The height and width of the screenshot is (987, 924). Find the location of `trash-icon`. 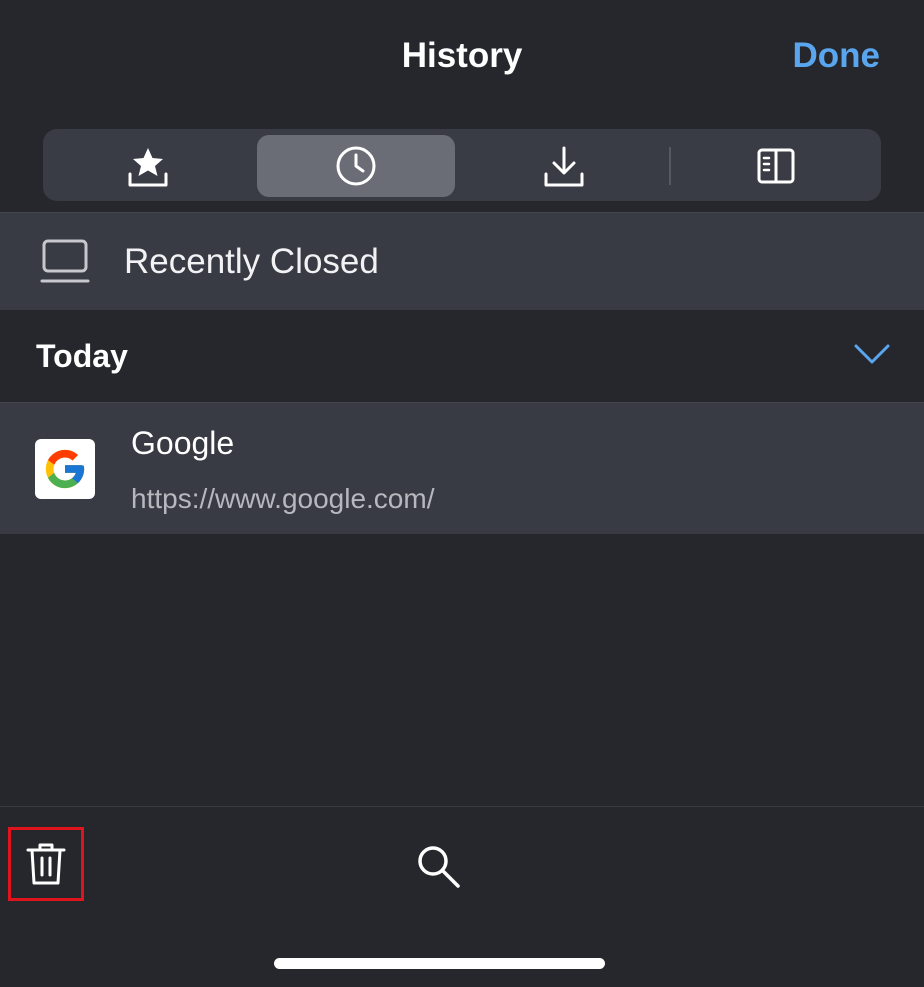

trash-icon is located at coordinates (46, 864).